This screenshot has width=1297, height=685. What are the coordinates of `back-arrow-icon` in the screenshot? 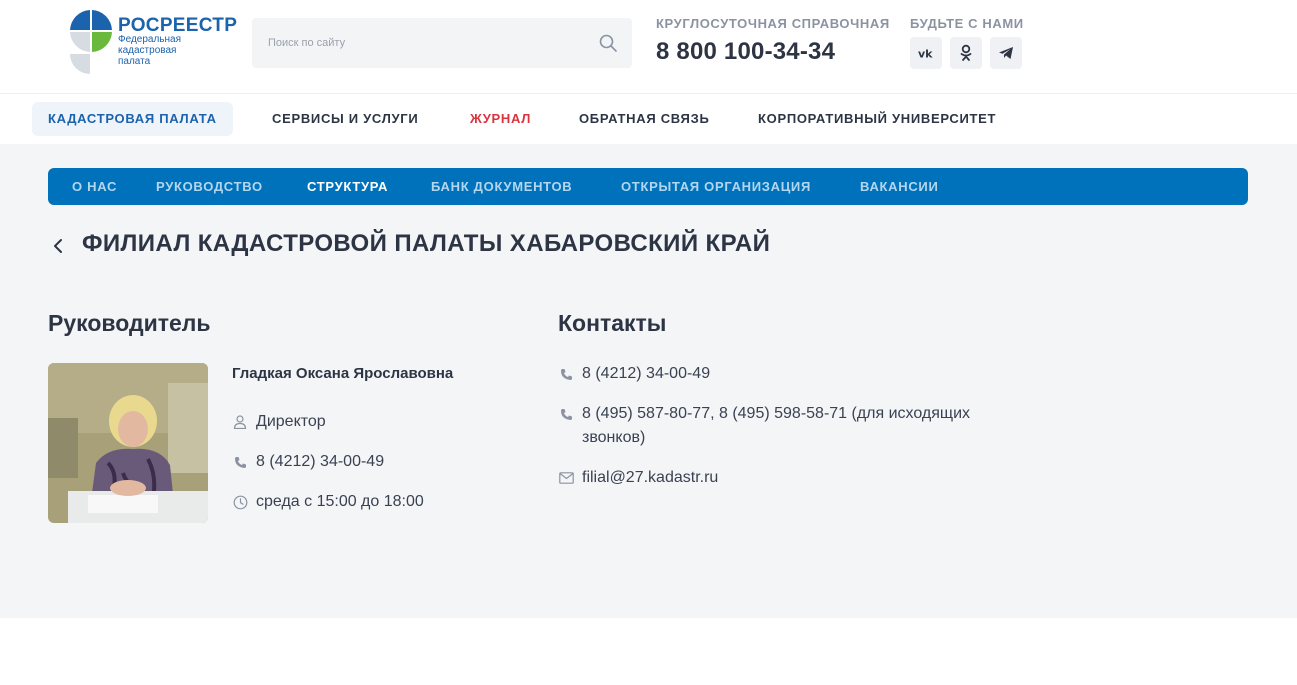 It's located at (58, 246).